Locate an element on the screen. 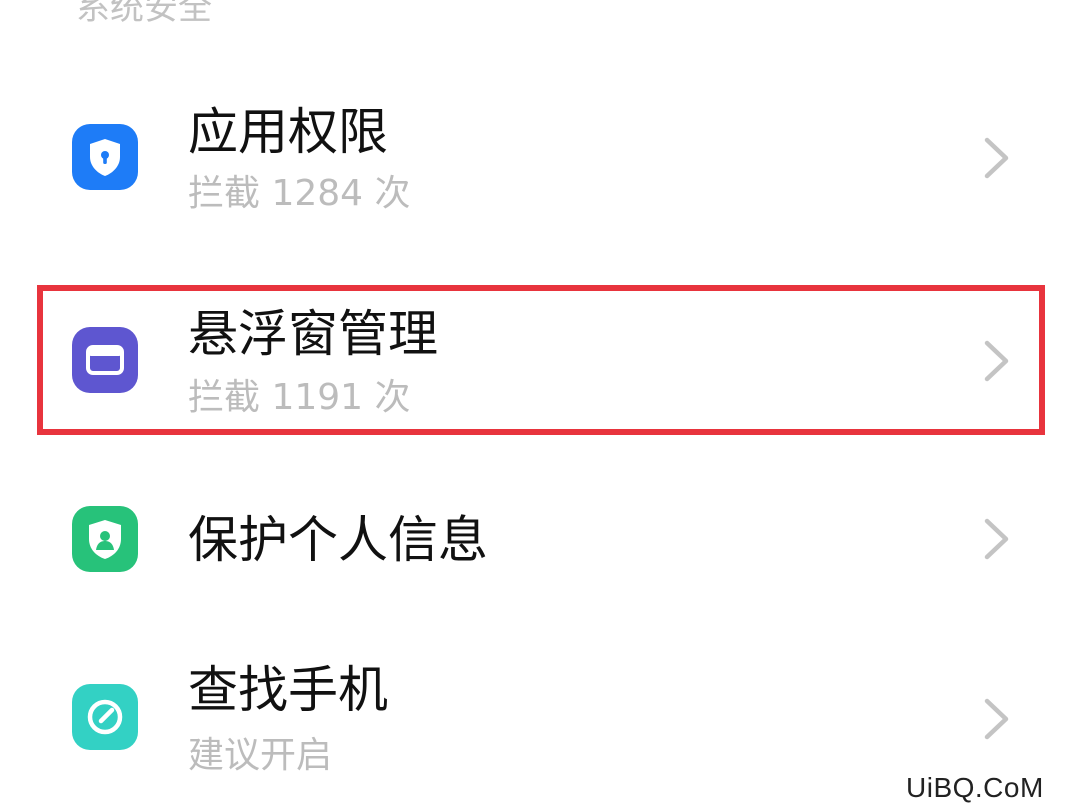  find-phone-icon is located at coordinates (105, 717).